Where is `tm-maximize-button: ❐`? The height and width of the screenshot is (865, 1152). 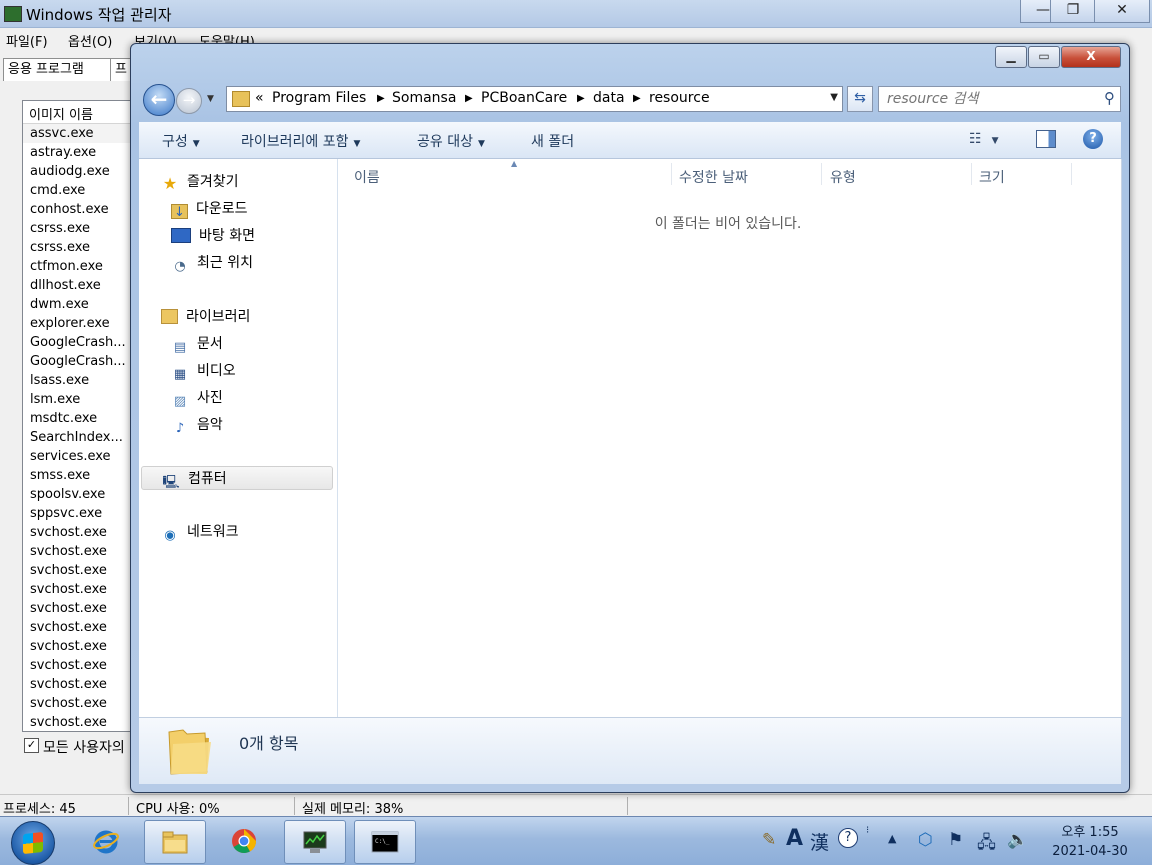
tm-maximize-button: ❐ is located at coordinates (1073, 11).